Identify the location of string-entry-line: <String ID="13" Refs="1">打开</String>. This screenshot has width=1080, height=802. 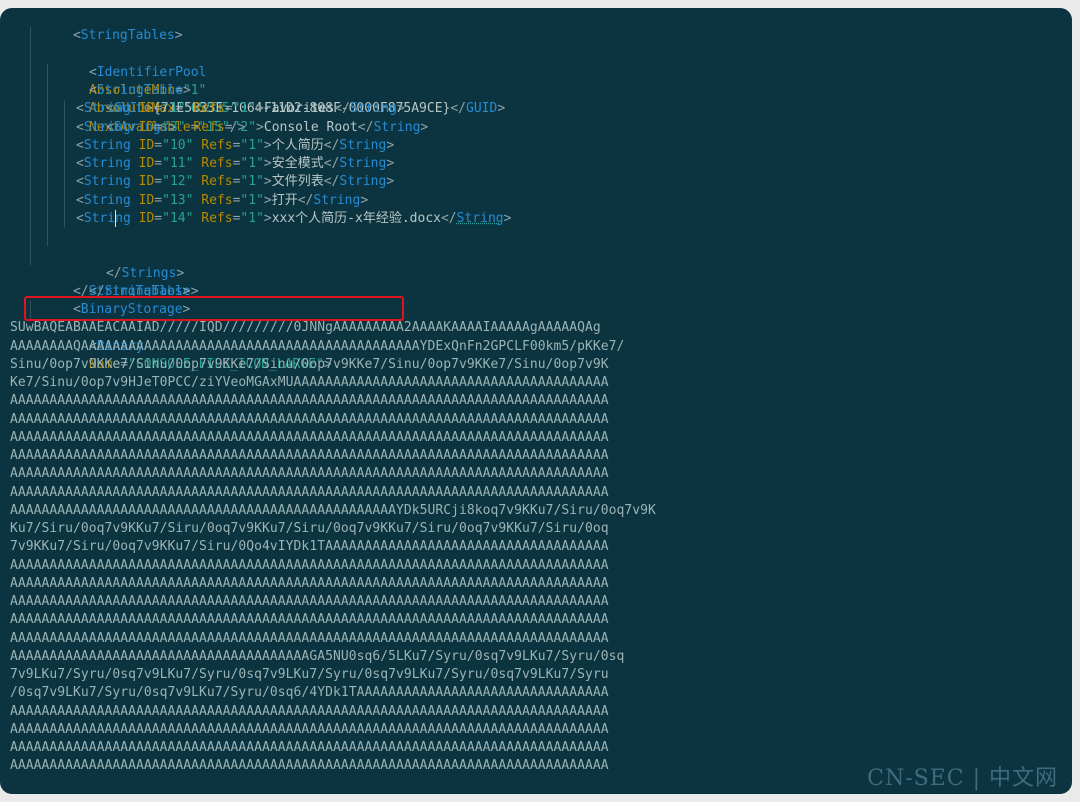
(536, 200).